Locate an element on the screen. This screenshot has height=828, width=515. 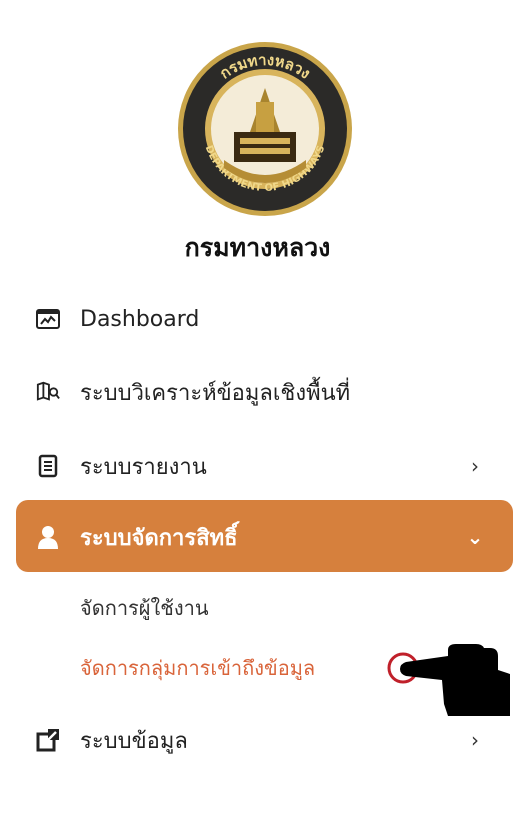
chevron-down-icon: ⌄ is located at coordinates (475, 537).